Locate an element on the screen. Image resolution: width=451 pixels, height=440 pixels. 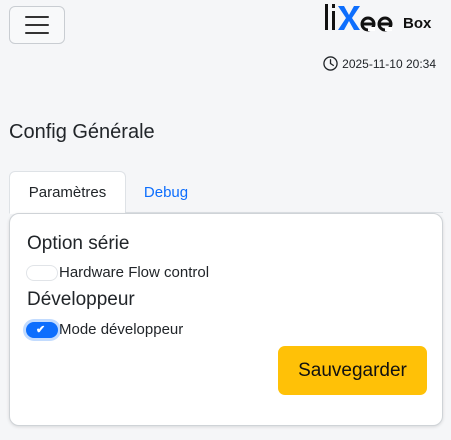
tab-bar: Paramètres Debug is located at coordinates (226, 192).